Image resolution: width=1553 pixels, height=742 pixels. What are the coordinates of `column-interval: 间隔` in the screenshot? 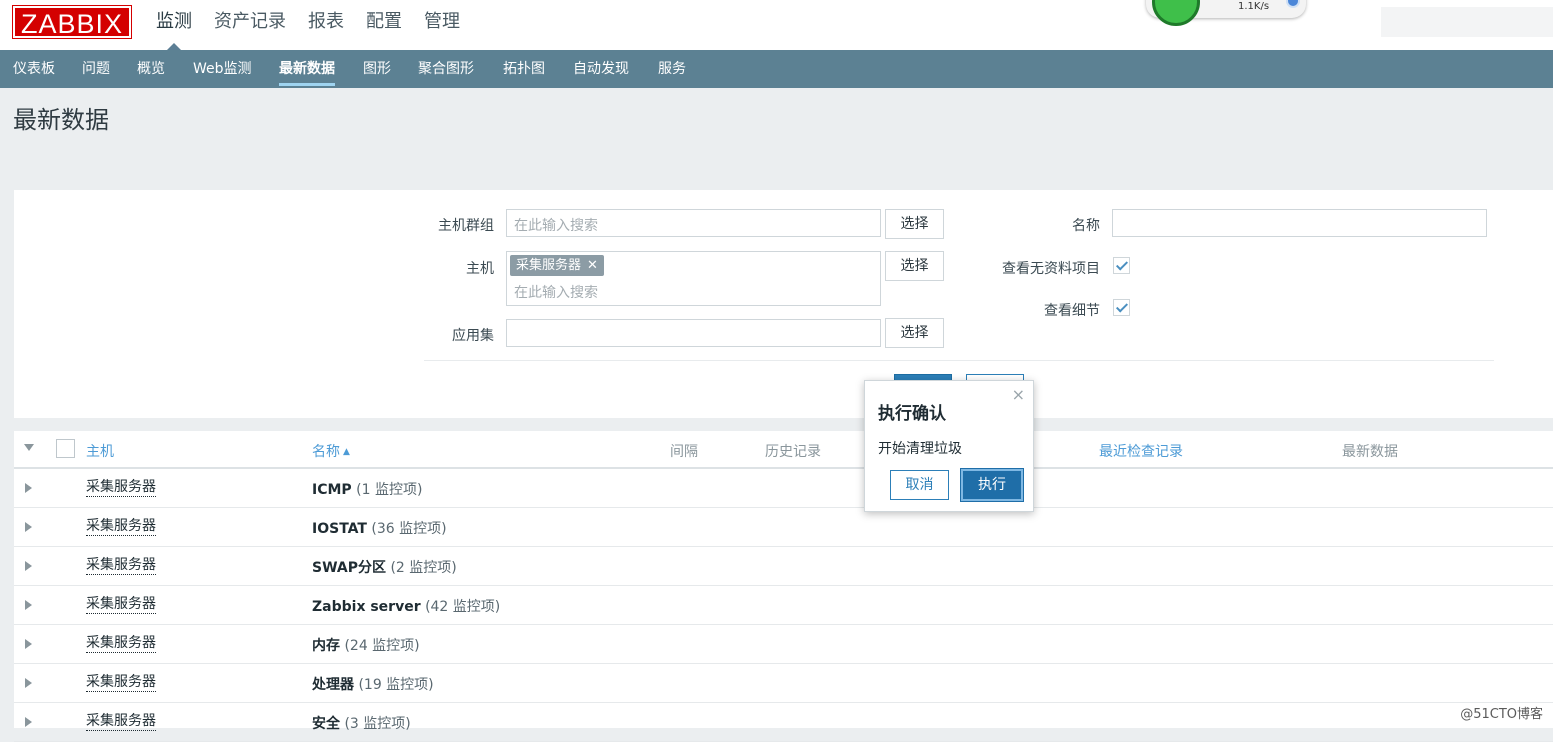 It's located at (684, 452).